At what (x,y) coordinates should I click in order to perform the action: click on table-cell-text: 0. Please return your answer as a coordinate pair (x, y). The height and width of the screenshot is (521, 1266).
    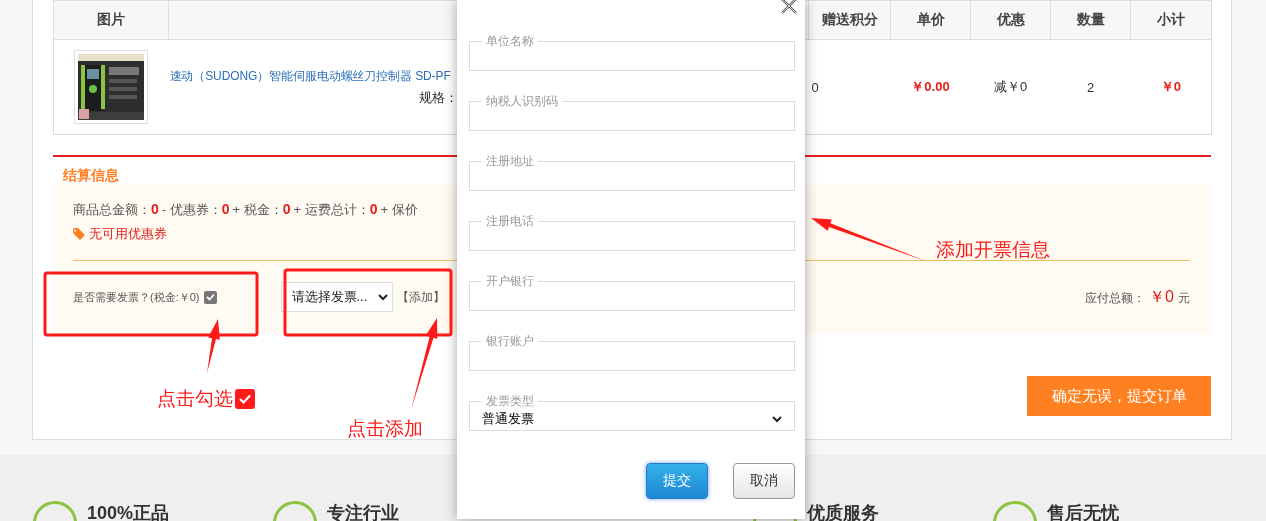
    Looking at the image, I should click on (814, 87).